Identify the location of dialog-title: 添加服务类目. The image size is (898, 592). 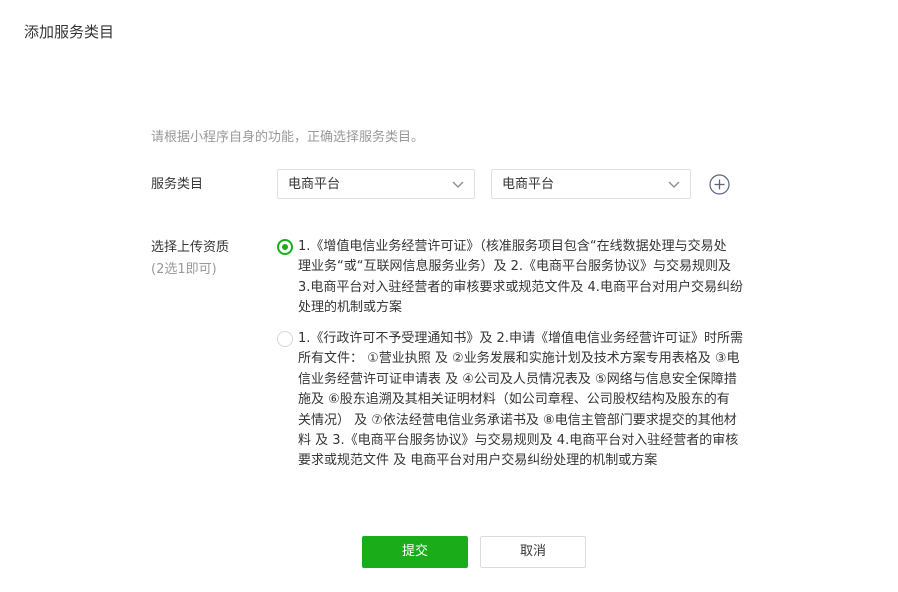
(69, 32).